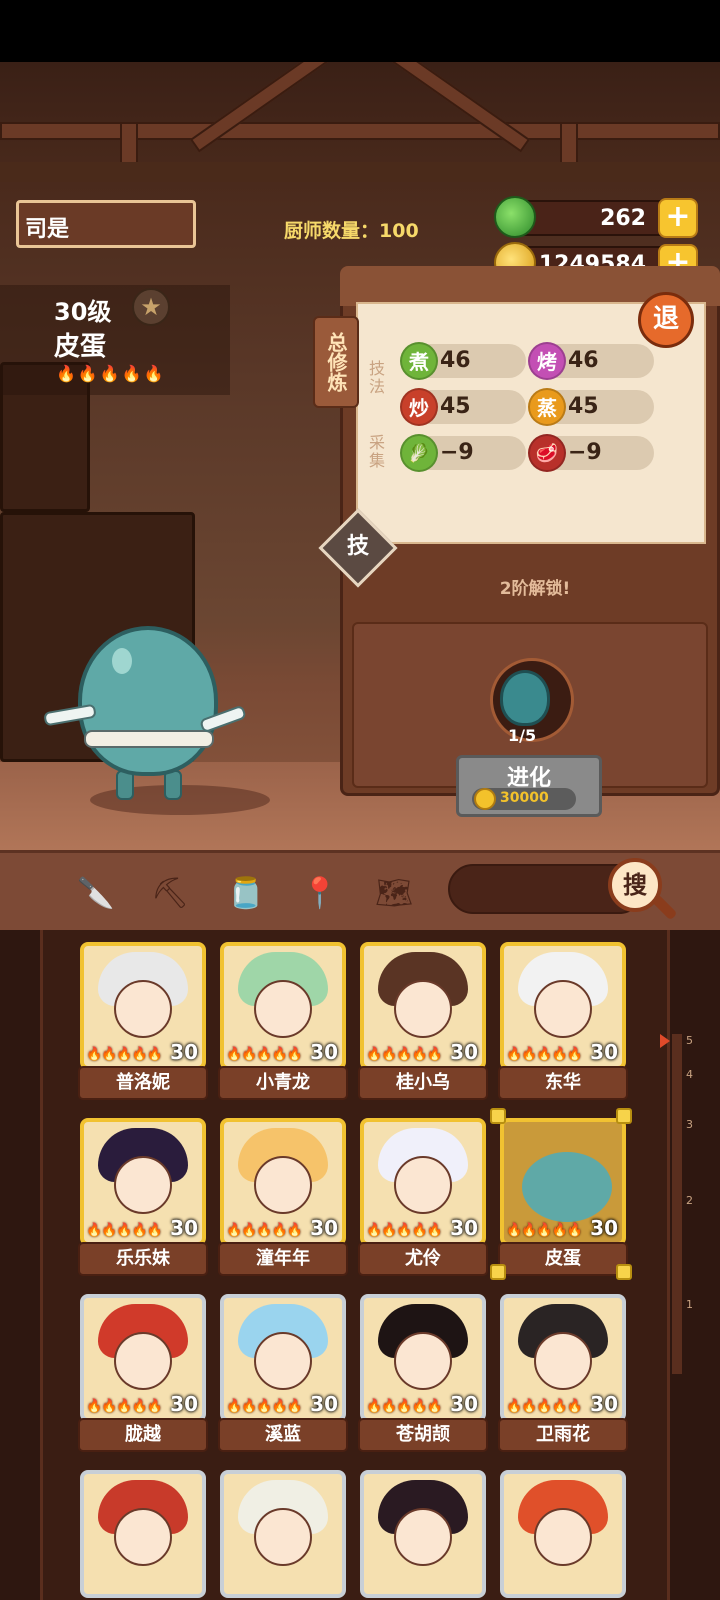  Describe the element at coordinates (689, 1124) in the screenshot. I see `rank-tick: 3` at that location.